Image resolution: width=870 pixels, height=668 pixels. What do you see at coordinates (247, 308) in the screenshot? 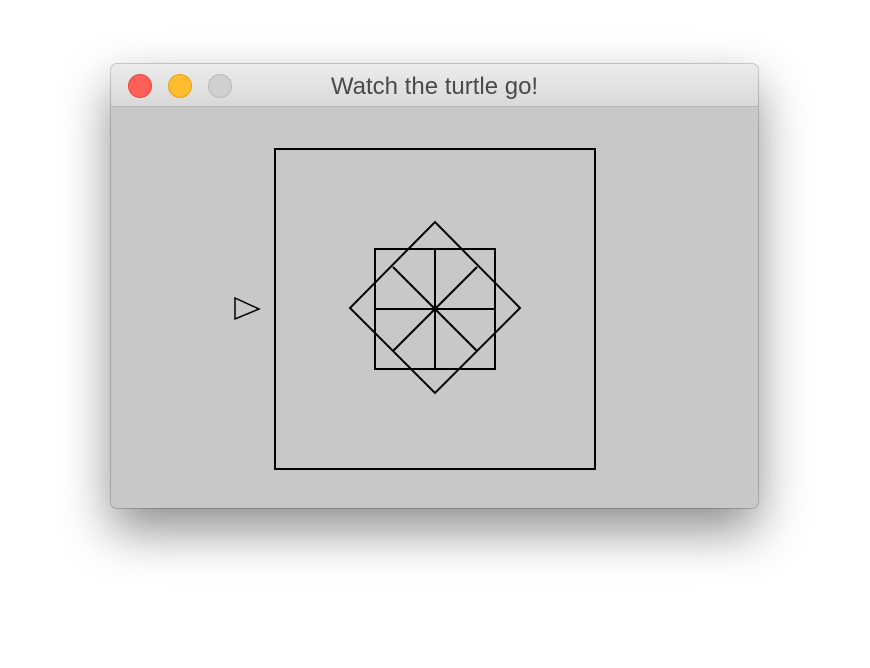
I see `turtle-icon` at bounding box center [247, 308].